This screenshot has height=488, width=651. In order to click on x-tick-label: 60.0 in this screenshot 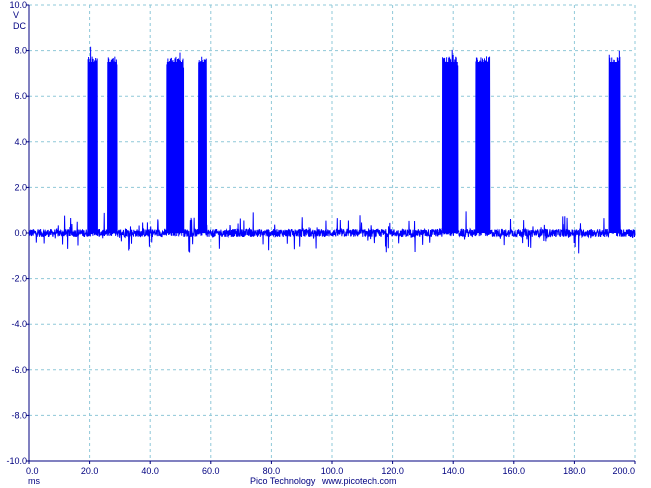, I will do `click(211, 471)`.